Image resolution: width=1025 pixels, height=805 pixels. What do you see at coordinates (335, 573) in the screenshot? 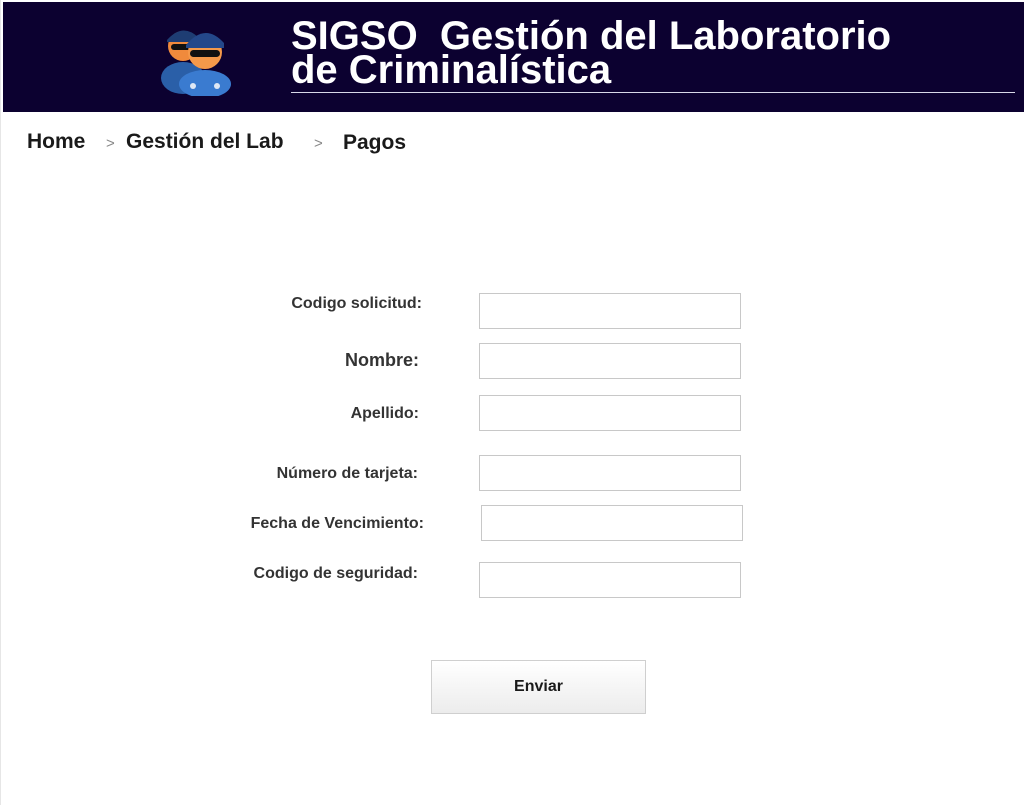
I see `codigo-seguridad-label: Codigo de seguridad:` at bounding box center [335, 573].